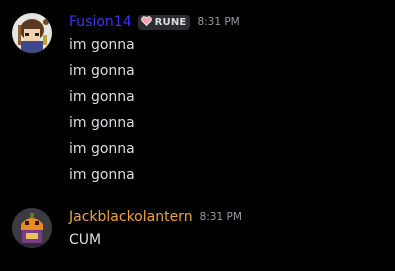  What do you see at coordinates (100, 22) in the screenshot?
I see `username: Fusion14` at bounding box center [100, 22].